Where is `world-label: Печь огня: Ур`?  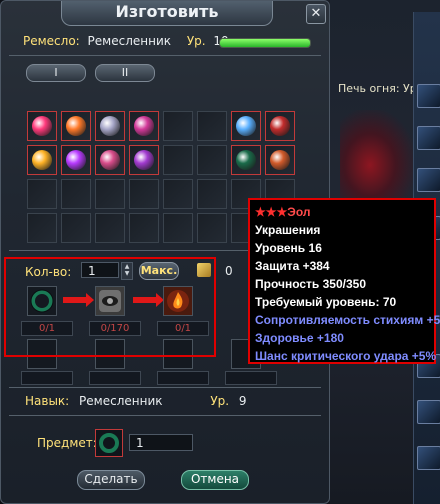
world-label: Печь огня: Ур is located at coordinates (377, 88).